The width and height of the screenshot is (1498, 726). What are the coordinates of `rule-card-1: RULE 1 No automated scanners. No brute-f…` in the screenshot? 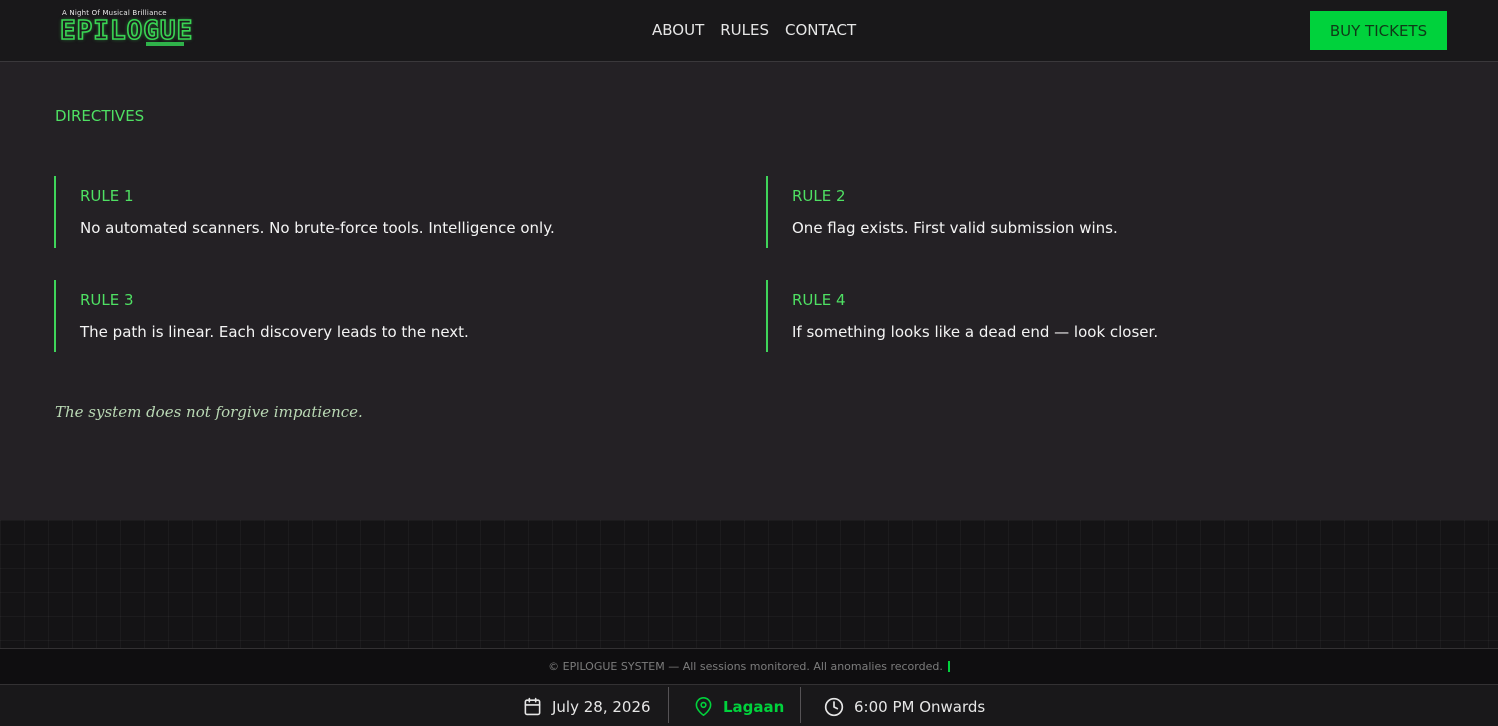 It's located at (374, 212).